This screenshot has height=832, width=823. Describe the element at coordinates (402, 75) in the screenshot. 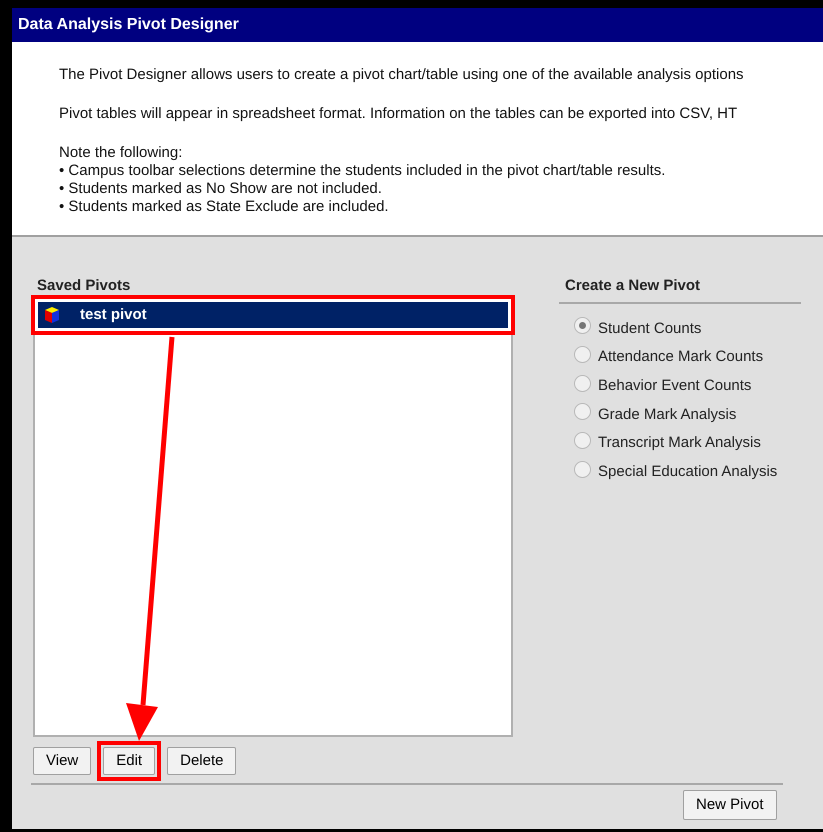

I see `intro-paragraph: The Pivot Designer allows users to create a pivot chart/table using one of the available analysis options` at that location.